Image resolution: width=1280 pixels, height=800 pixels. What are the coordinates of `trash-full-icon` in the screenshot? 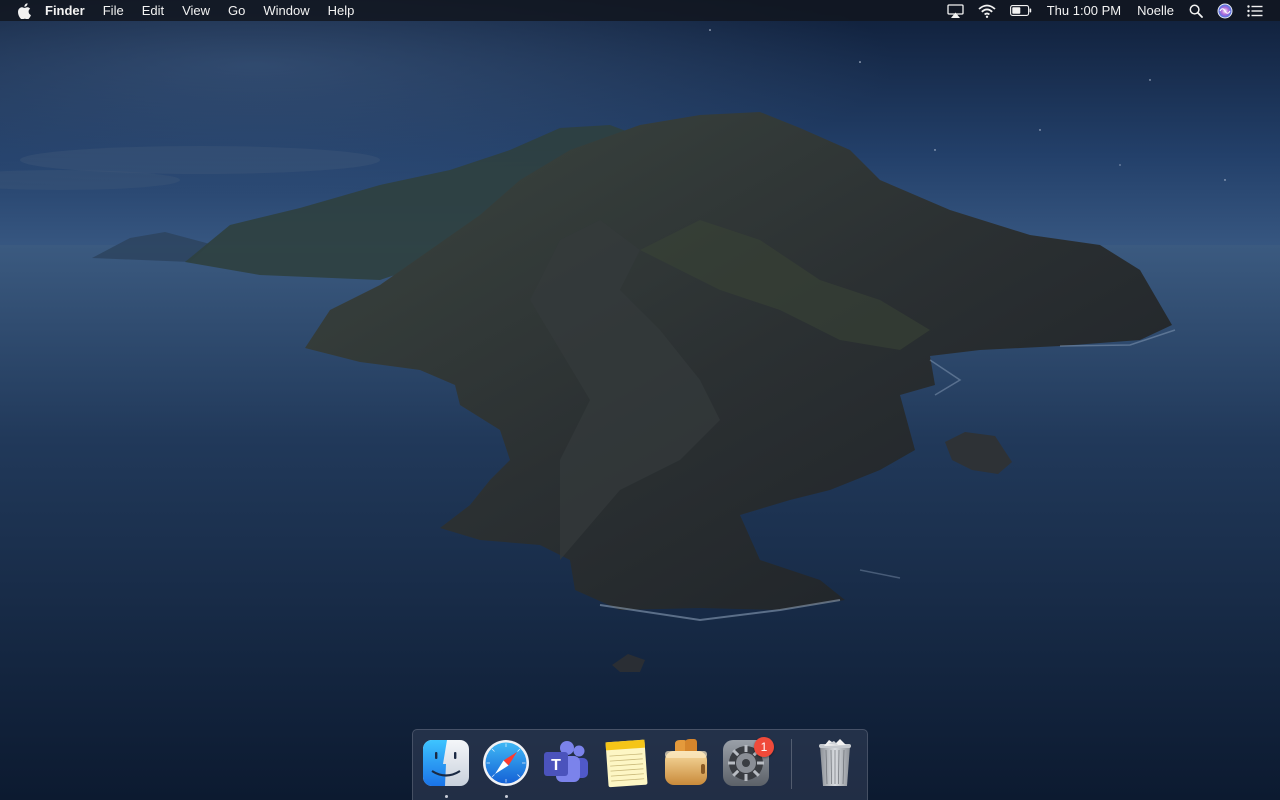 It's located at (835, 762).